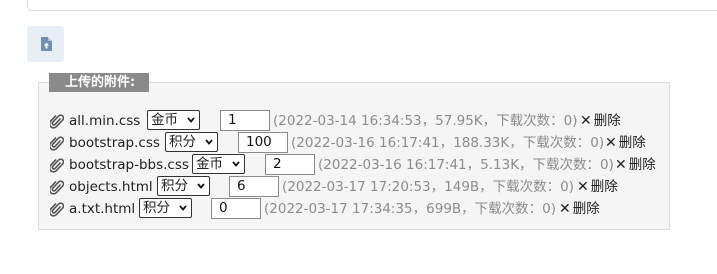  What do you see at coordinates (466, 165) in the screenshot?
I see `attachment-meta: (2022-03-16 16:17:41，5.13K，下载次数：0)` at bounding box center [466, 165].